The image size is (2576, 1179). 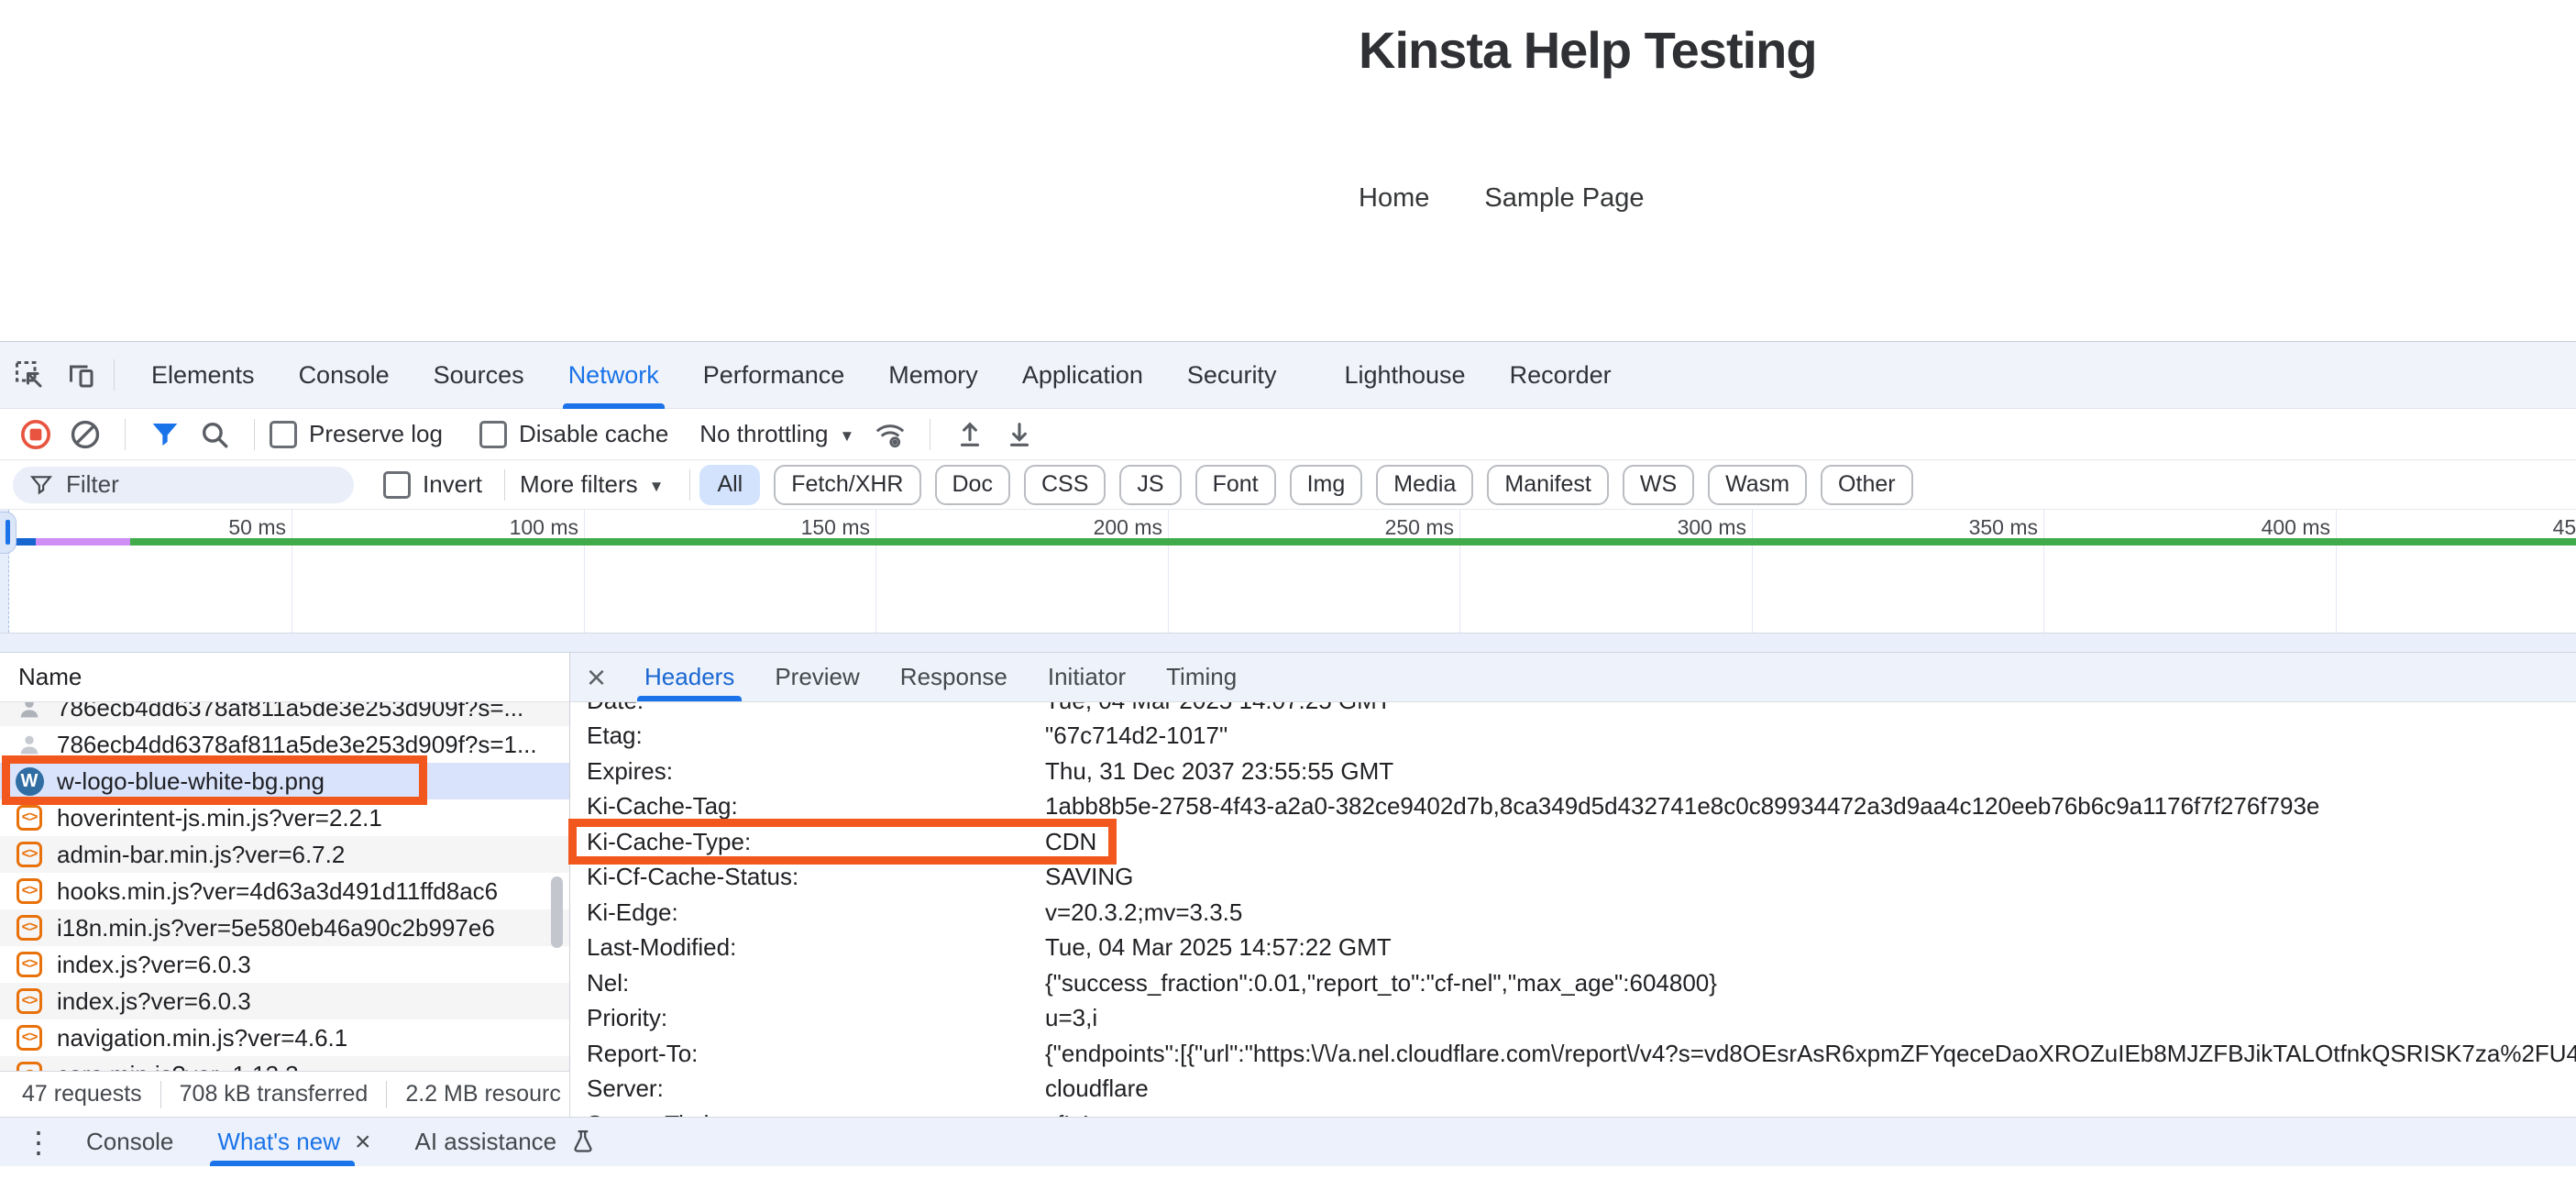 What do you see at coordinates (284, 855) in the screenshot?
I see `request-row: <> admin-bar.min.js?ver=6.7.2` at bounding box center [284, 855].